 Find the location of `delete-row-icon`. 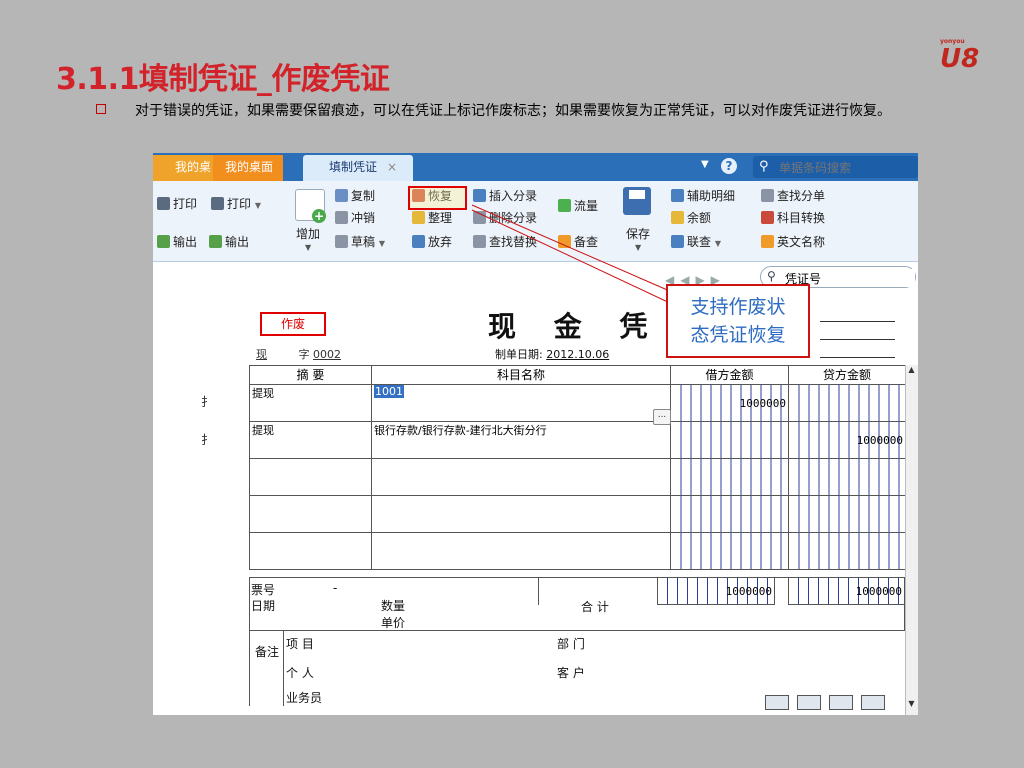

delete-row-icon is located at coordinates (479, 217).